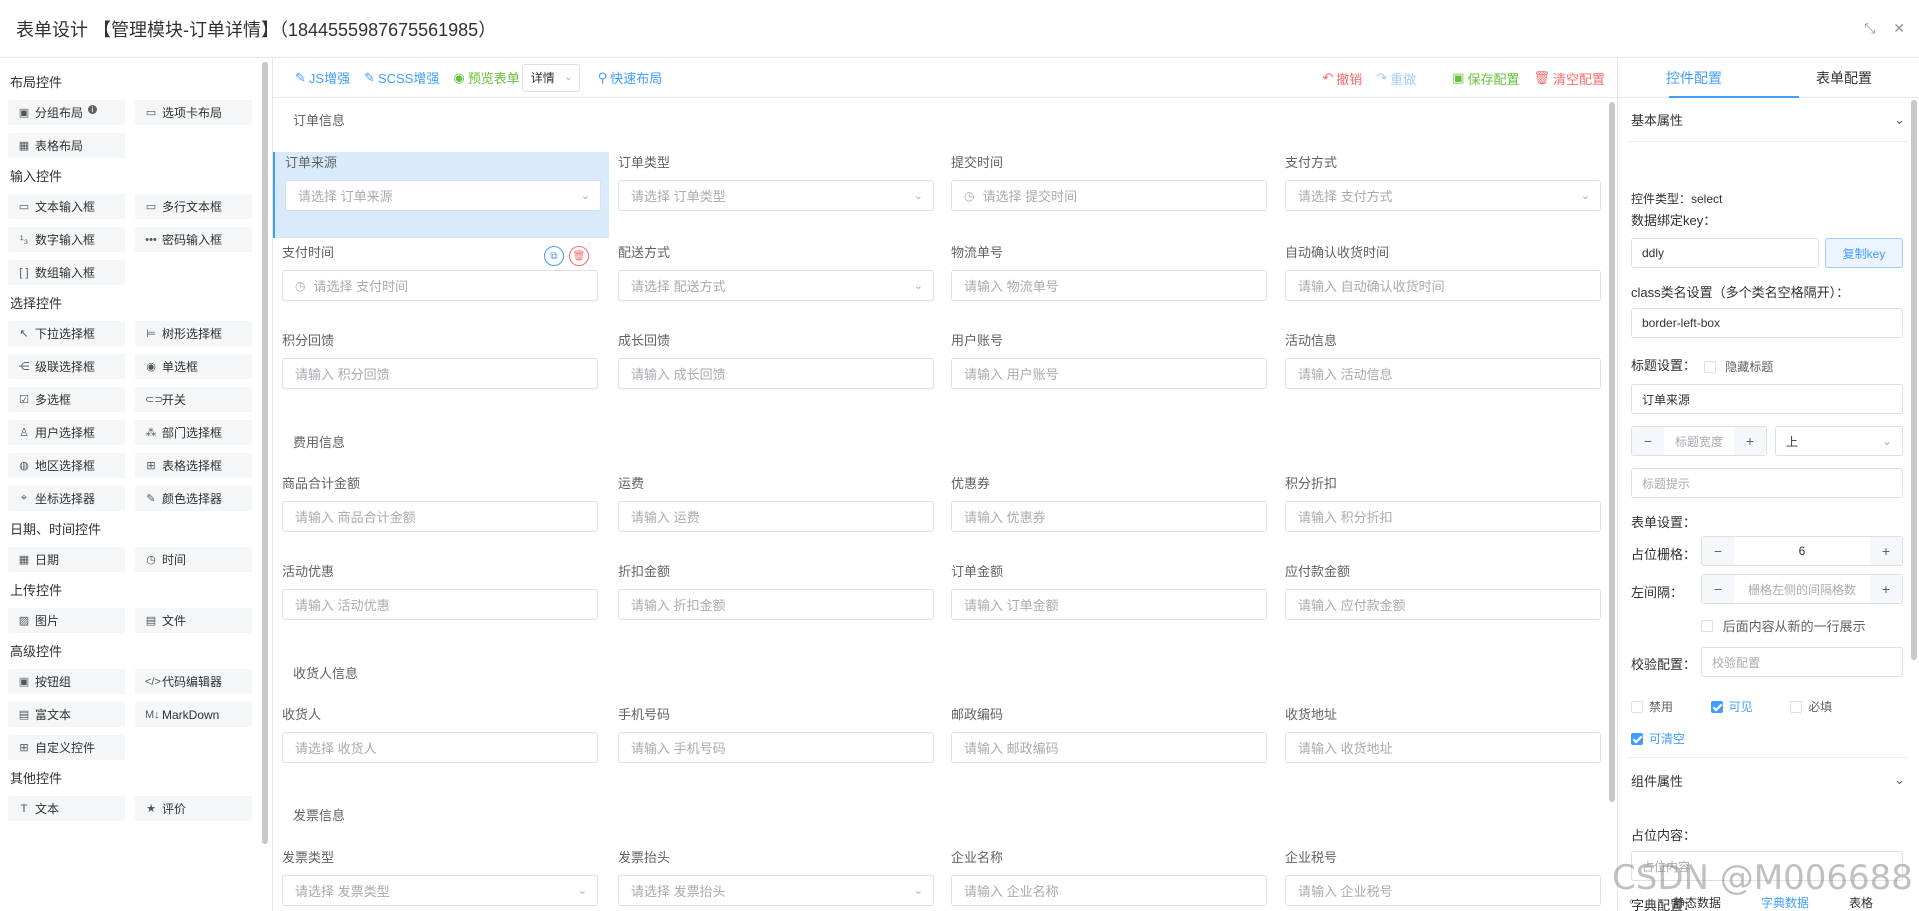  Describe the element at coordinates (1109, 747) in the screenshot. I see `postcode-input: 请输入 邮政编码` at that location.